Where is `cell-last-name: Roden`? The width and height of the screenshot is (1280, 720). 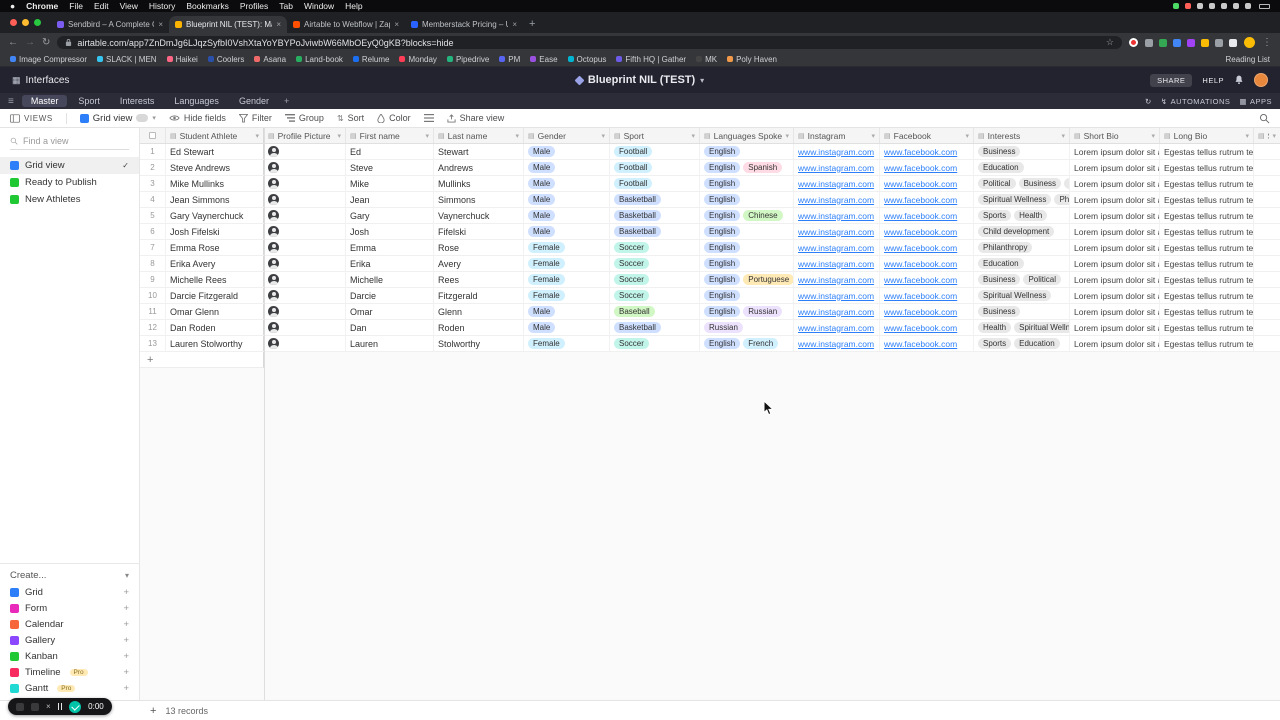 cell-last-name: Roden is located at coordinates (479, 327).